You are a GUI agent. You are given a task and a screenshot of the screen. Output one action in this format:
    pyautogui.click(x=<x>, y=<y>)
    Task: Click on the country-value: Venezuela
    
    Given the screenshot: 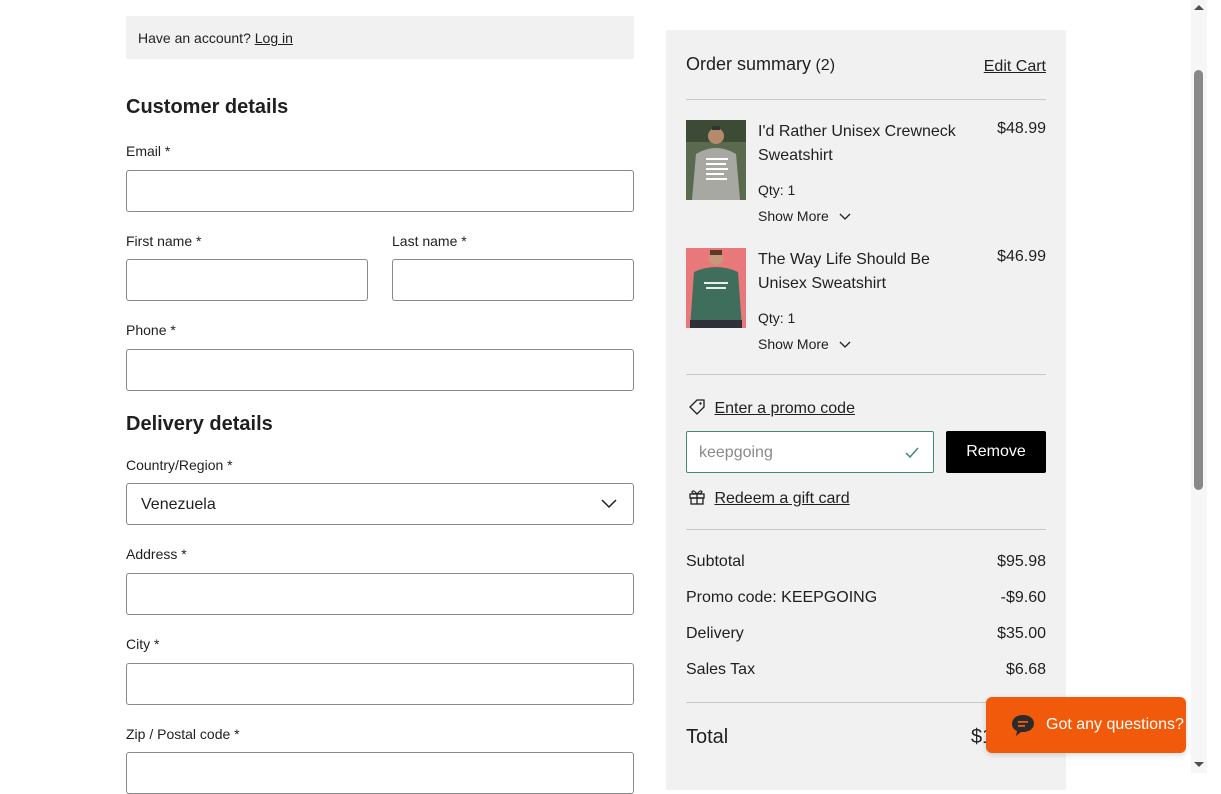 What is the action you would take?
    pyautogui.click(x=178, y=504)
    